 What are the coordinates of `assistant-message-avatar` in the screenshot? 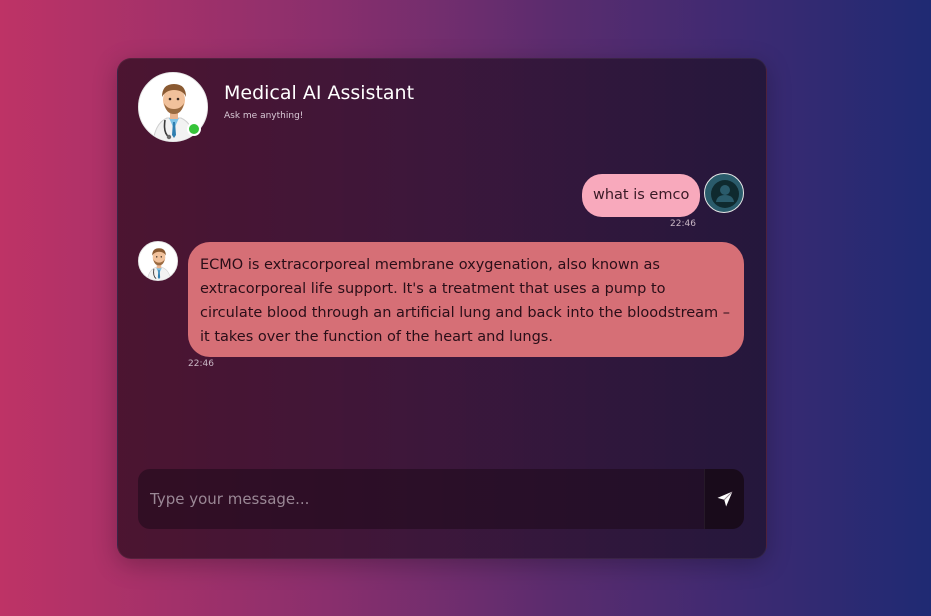 It's located at (158, 261).